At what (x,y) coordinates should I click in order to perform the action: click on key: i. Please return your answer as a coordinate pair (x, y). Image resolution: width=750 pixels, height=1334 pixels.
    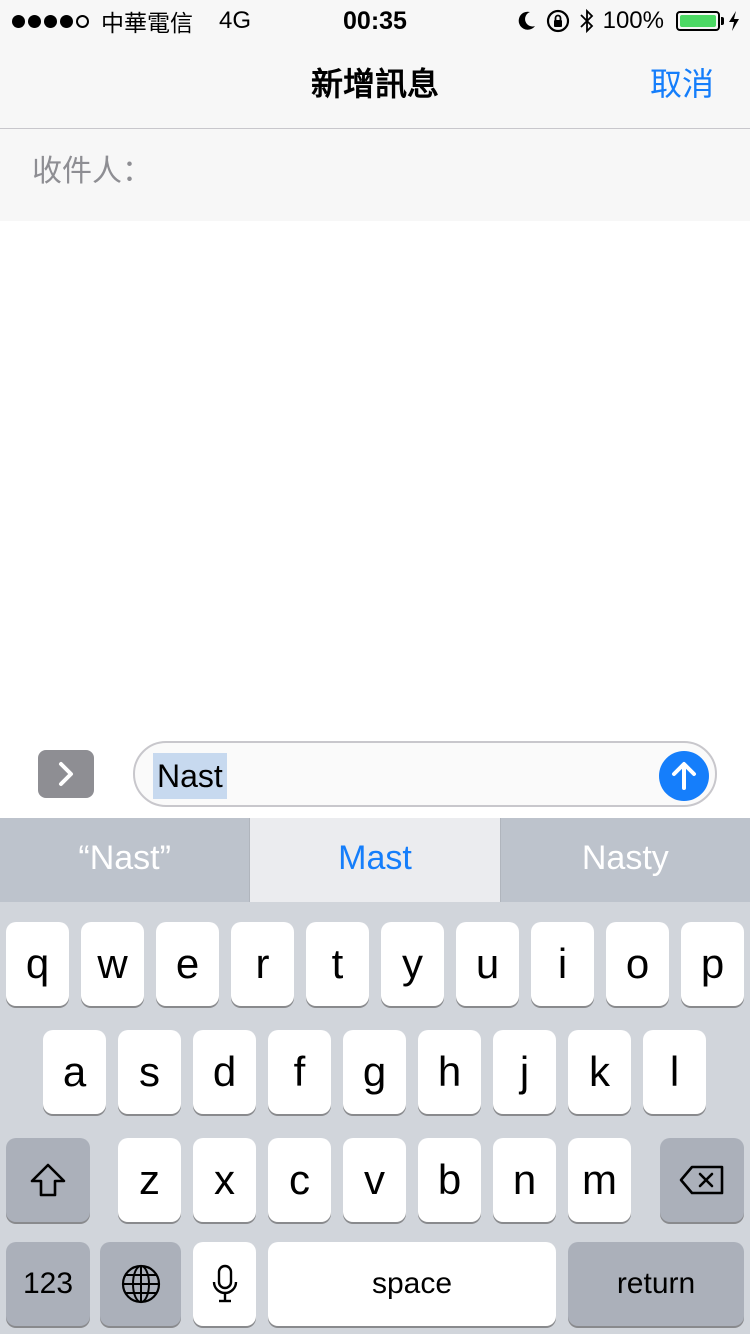
    Looking at the image, I should click on (562, 964).